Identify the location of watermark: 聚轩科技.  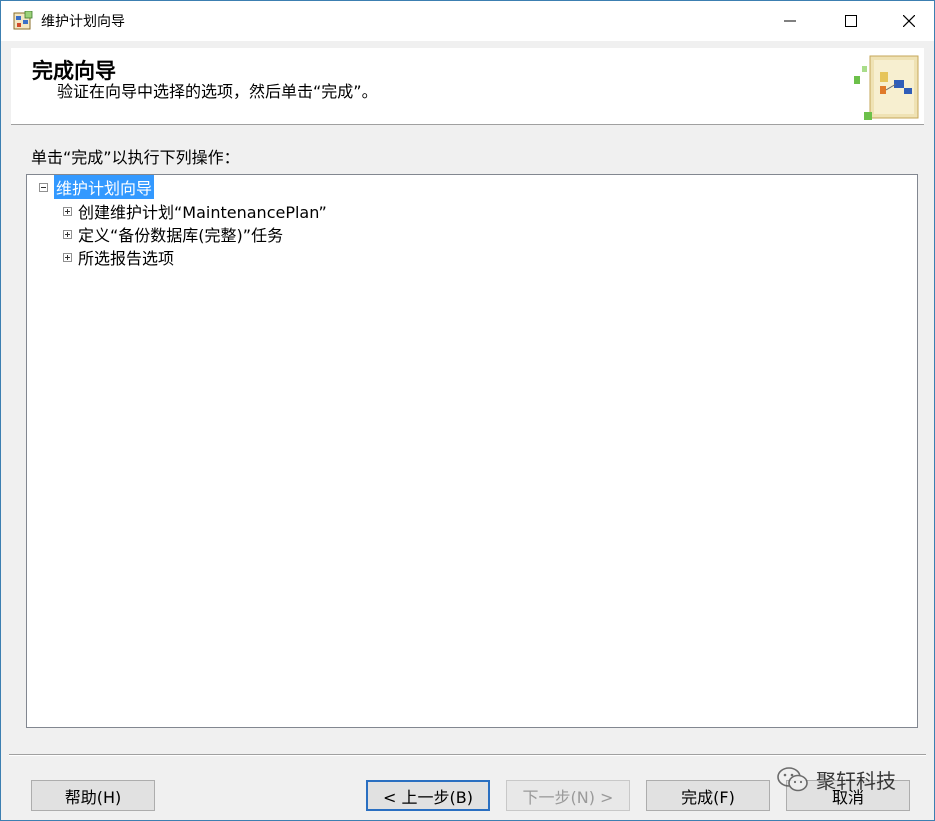
(836, 779).